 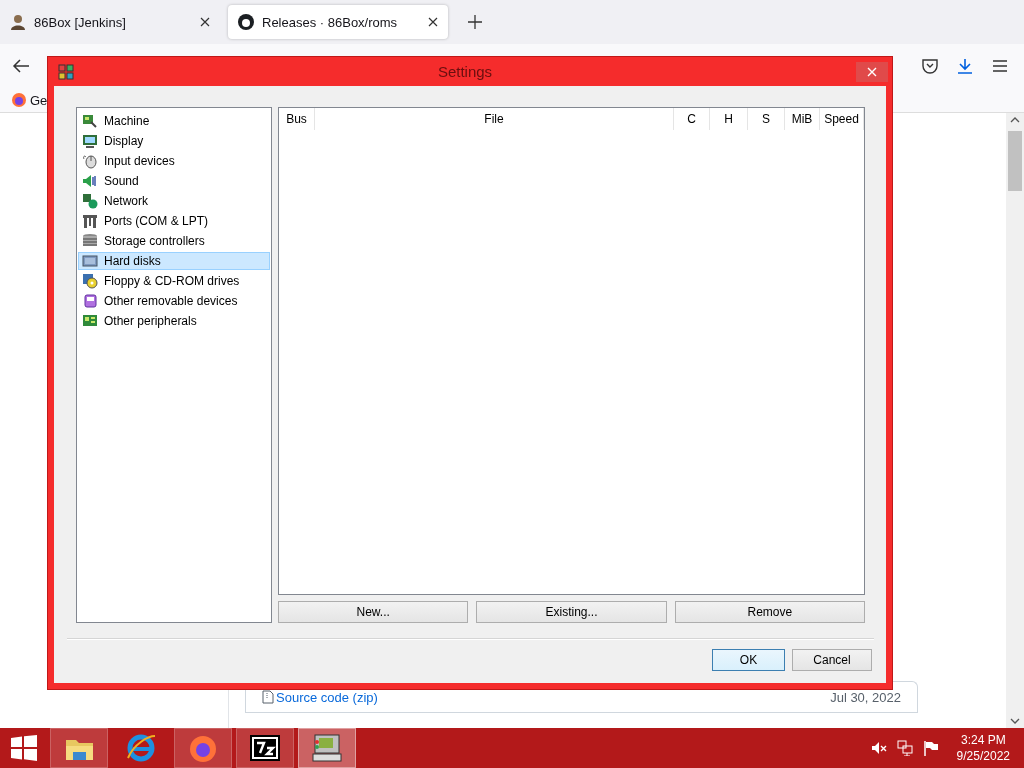 What do you see at coordinates (174, 321) in the screenshot?
I see `category-item: Other peripherals` at bounding box center [174, 321].